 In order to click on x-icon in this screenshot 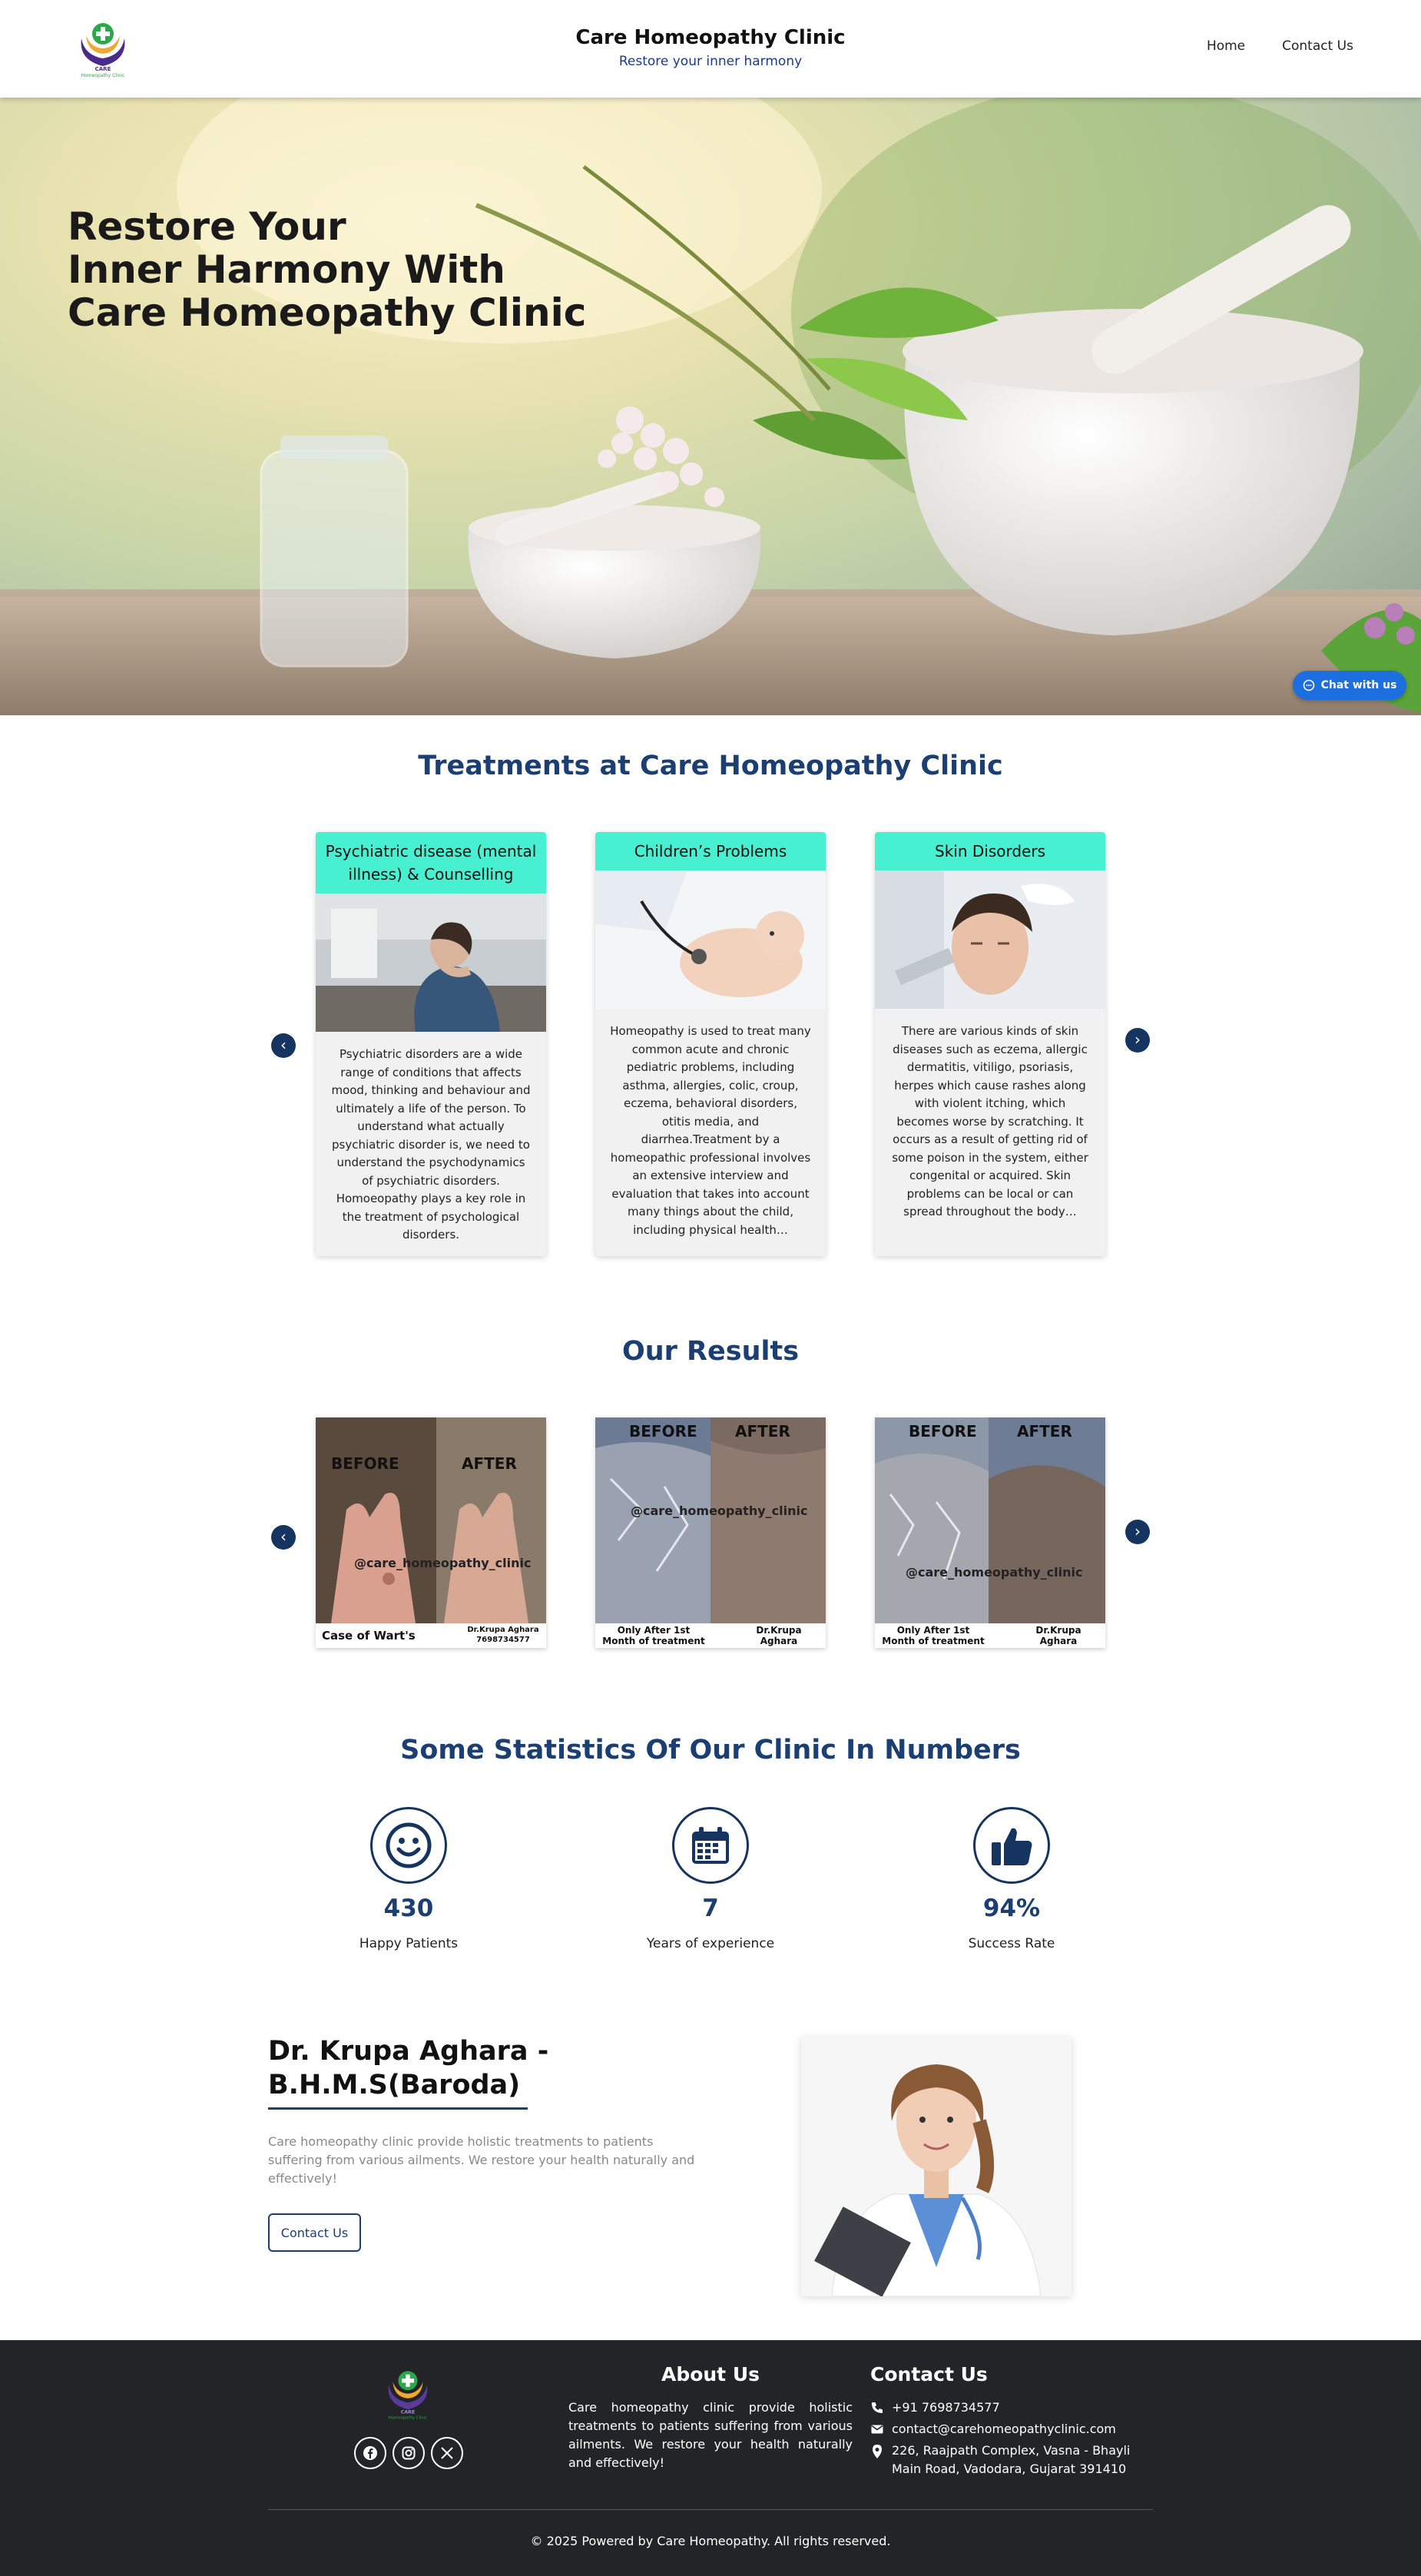, I will do `click(447, 2453)`.